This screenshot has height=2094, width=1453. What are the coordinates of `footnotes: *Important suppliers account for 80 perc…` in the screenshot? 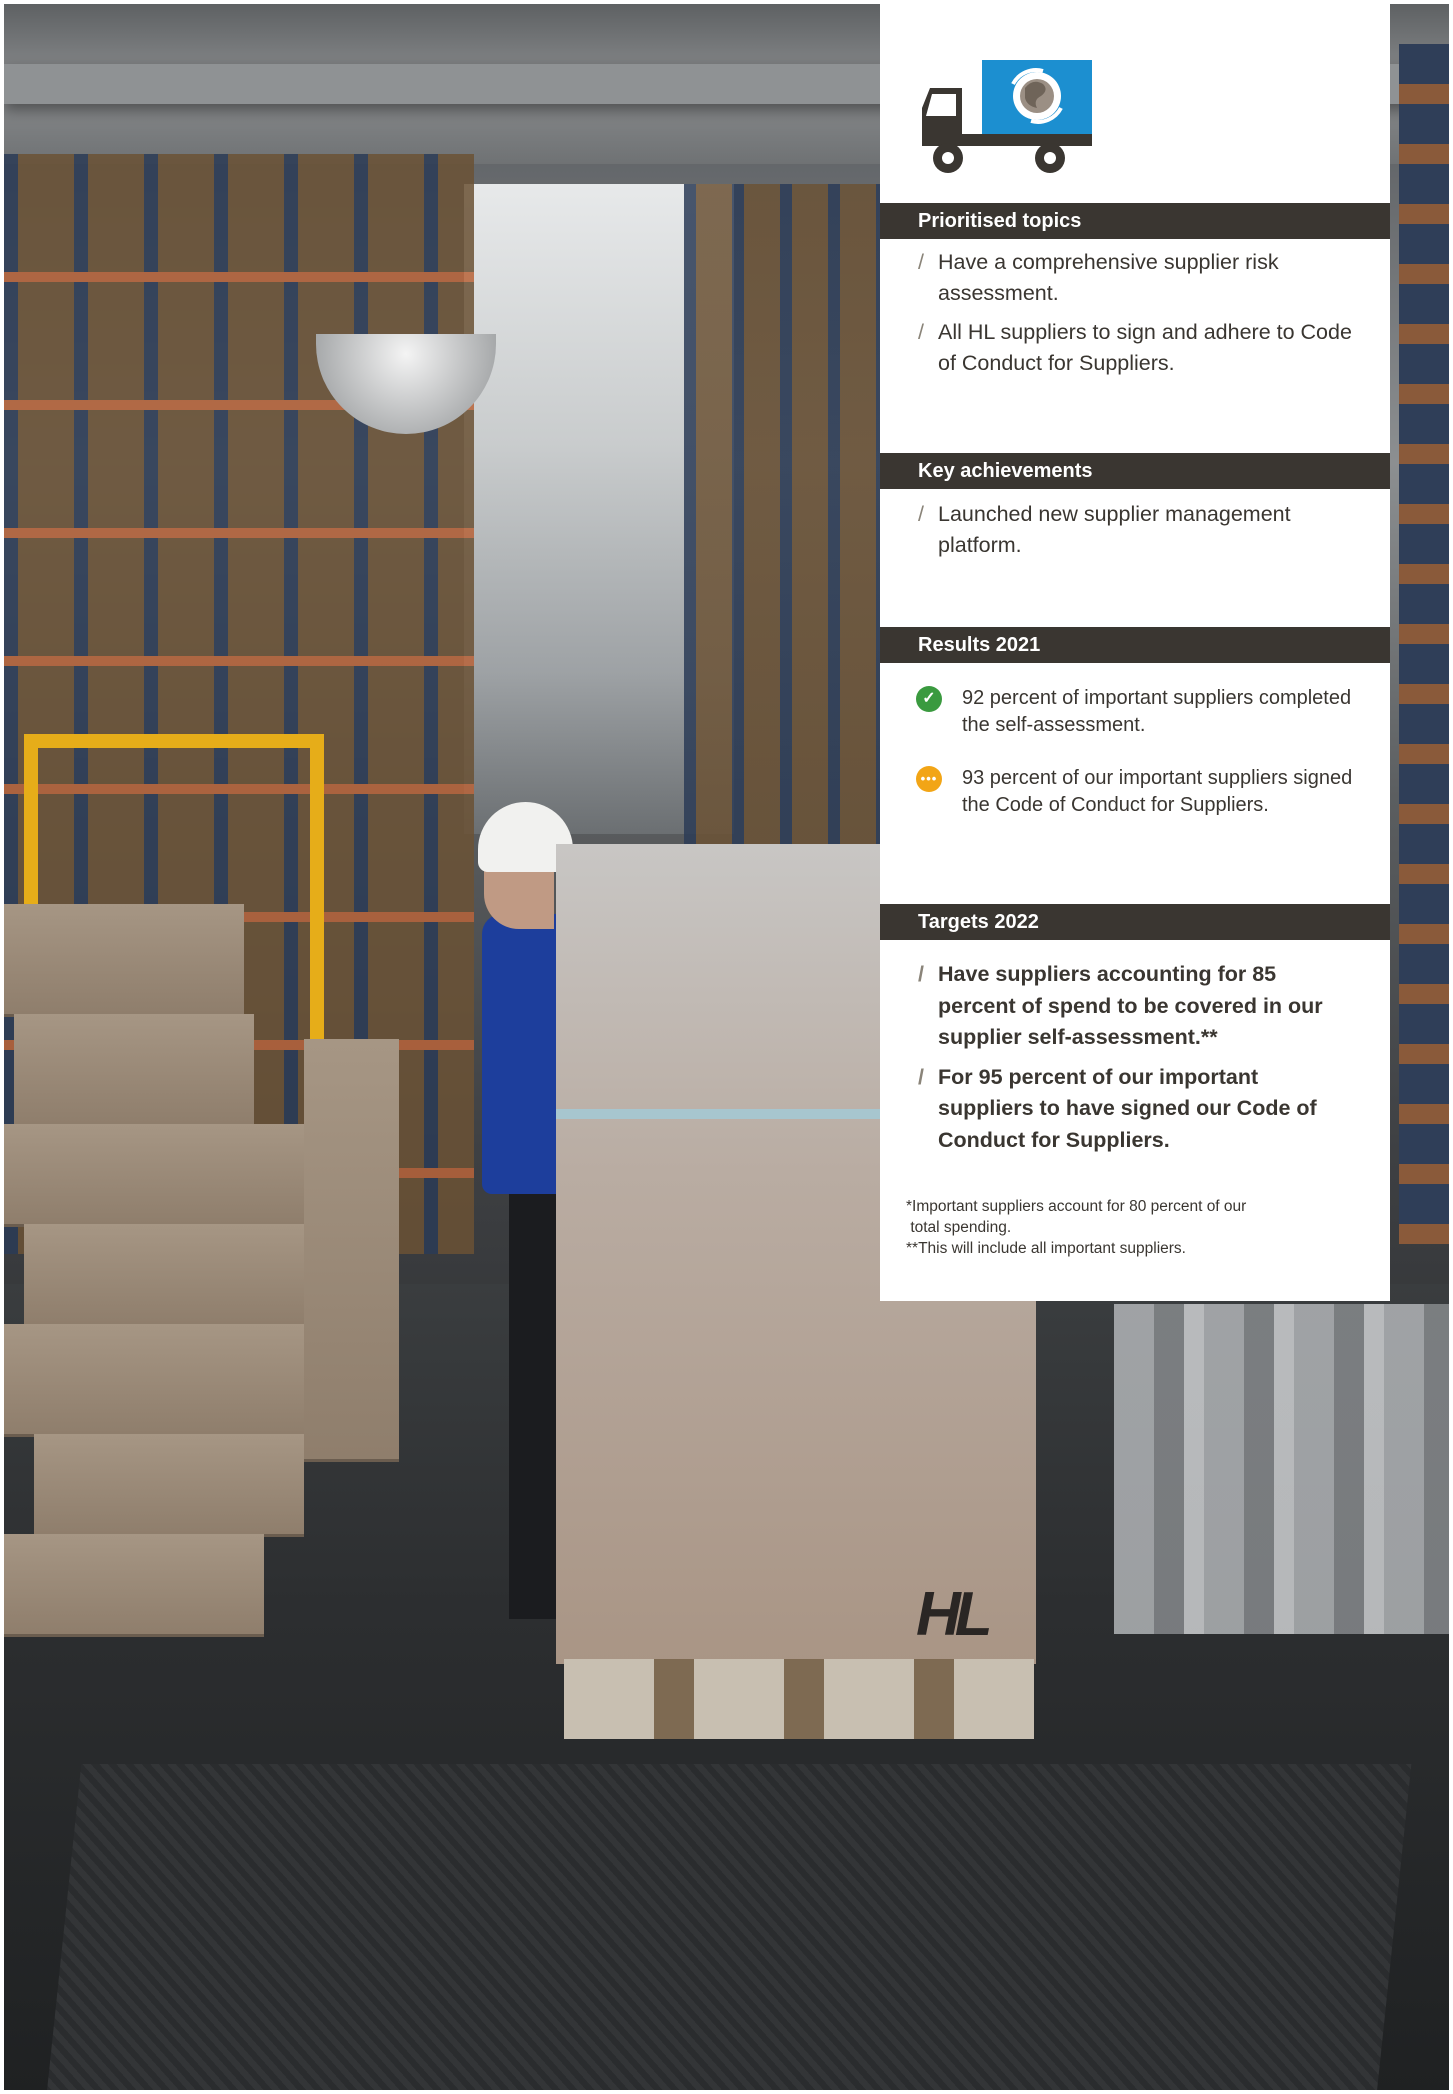 It's located at (1126, 1227).